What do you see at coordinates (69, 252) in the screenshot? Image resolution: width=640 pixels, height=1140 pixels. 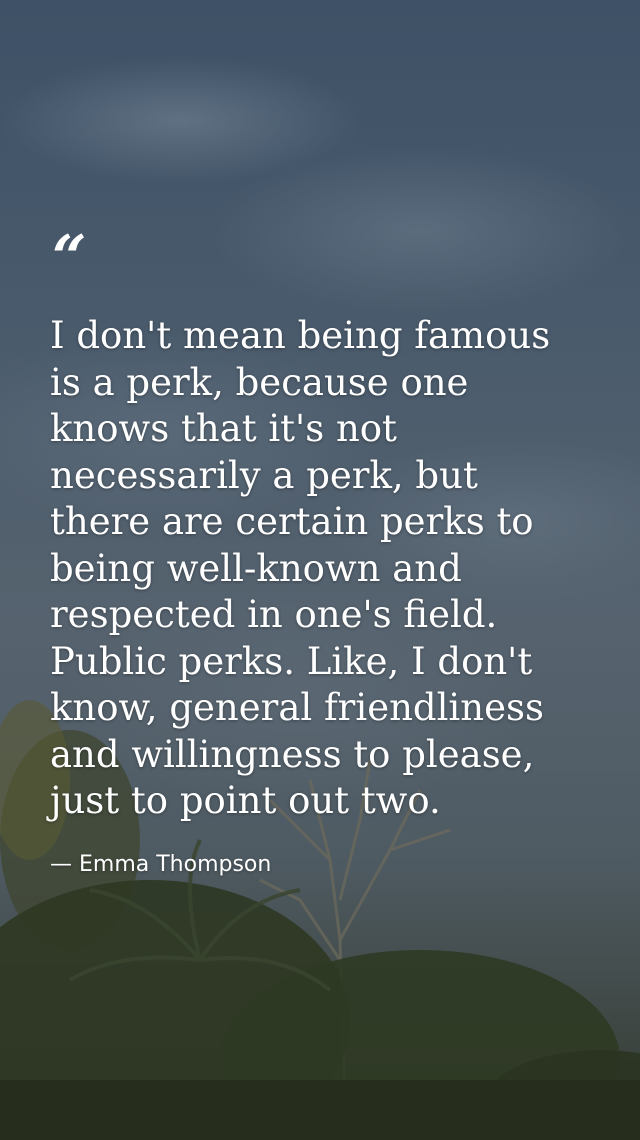 I see `quote-mark-icon: “` at bounding box center [69, 252].